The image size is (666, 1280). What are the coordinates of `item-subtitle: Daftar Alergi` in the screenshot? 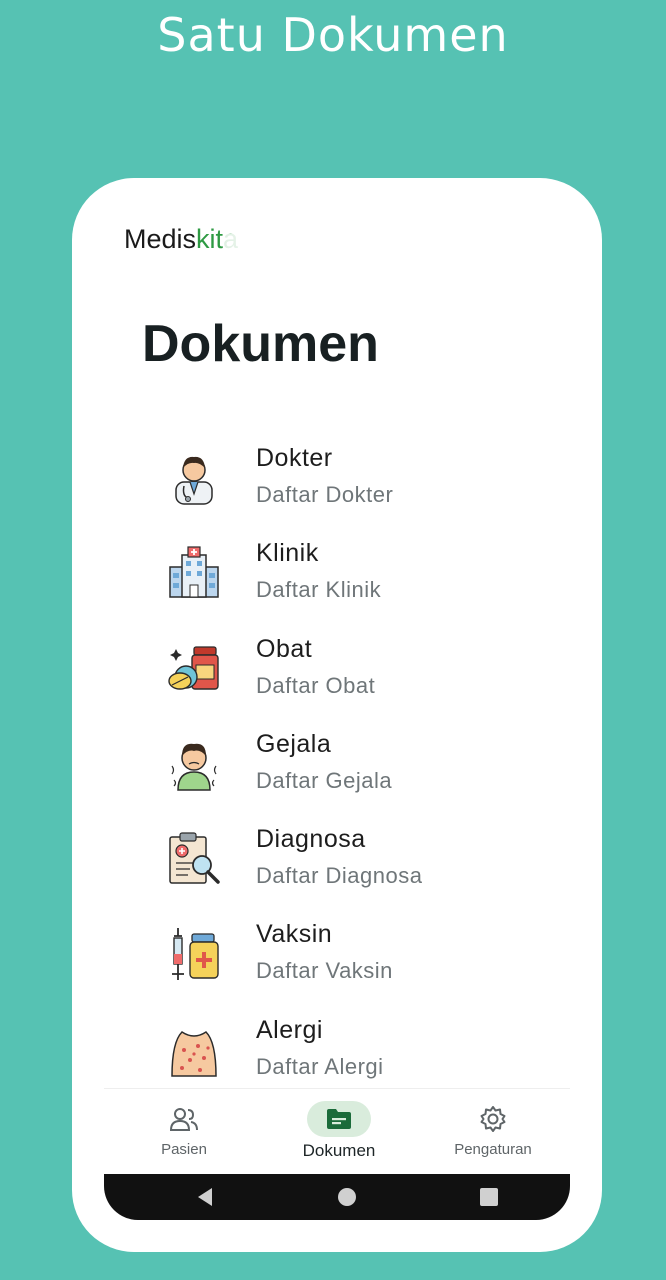 It's located at (320, 1066).